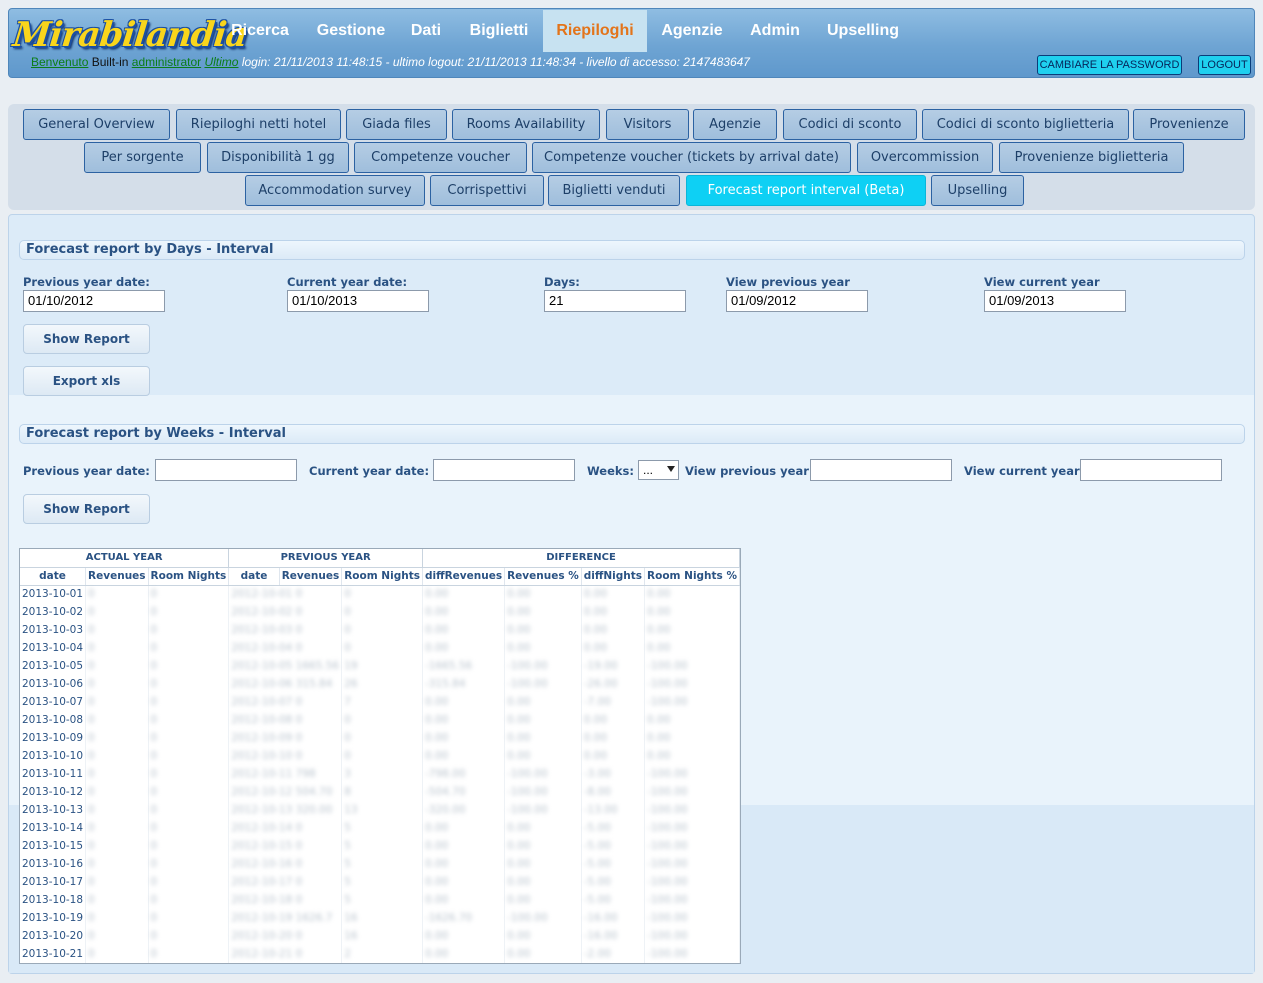 The image size is (1263, 983). What do you see at coordinates (977, 190) in the screenshot?
I see `tab-upselling: Upselling` at bounding box center [977, 190].